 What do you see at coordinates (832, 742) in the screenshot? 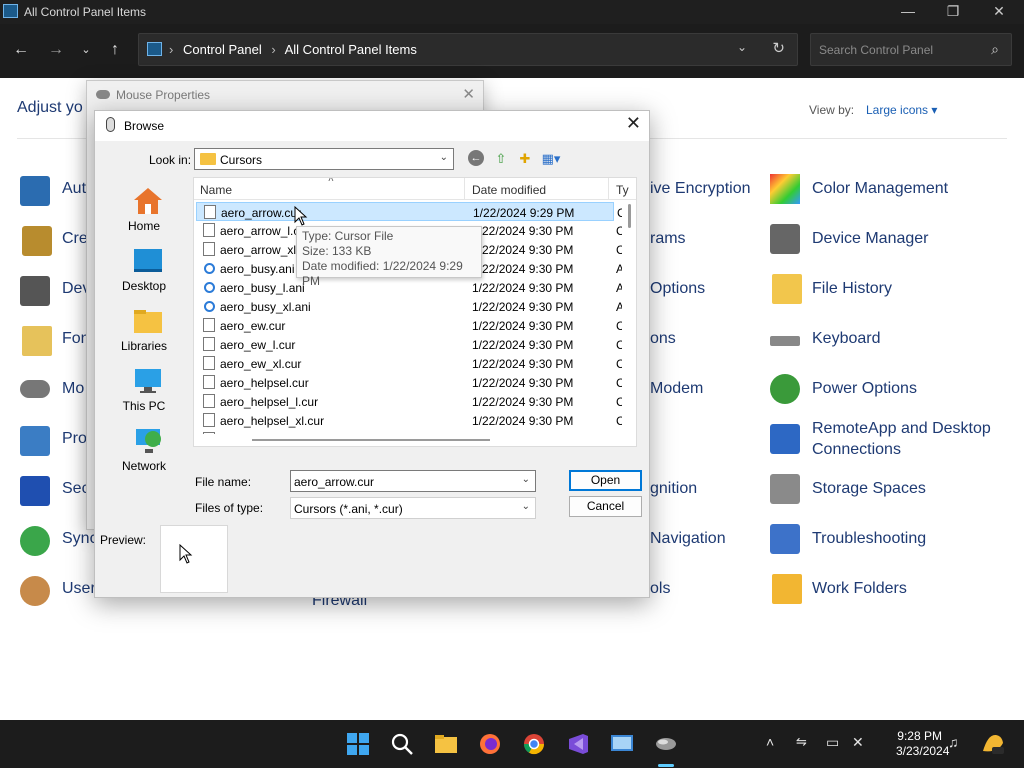
I see `display-tray-icon: ▭` at bounding box center [832, 742].